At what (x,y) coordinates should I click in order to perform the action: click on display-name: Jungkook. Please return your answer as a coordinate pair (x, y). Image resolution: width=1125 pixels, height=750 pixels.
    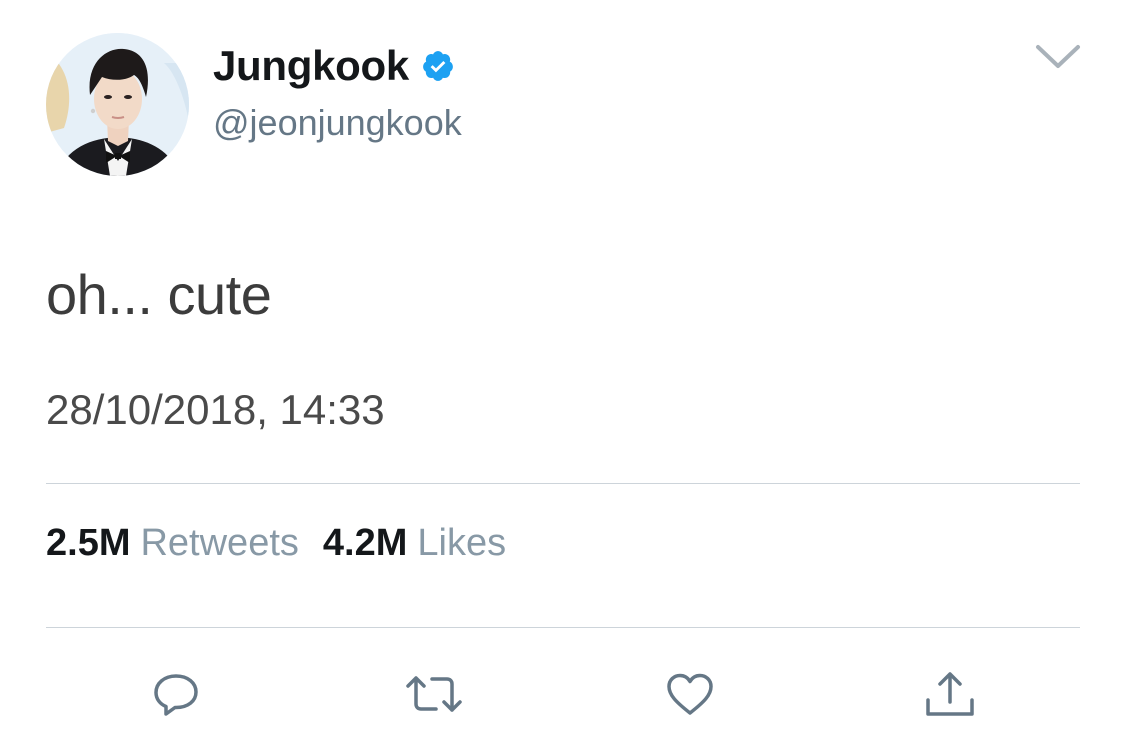
    Looking at the image, I should click on (311, 66).